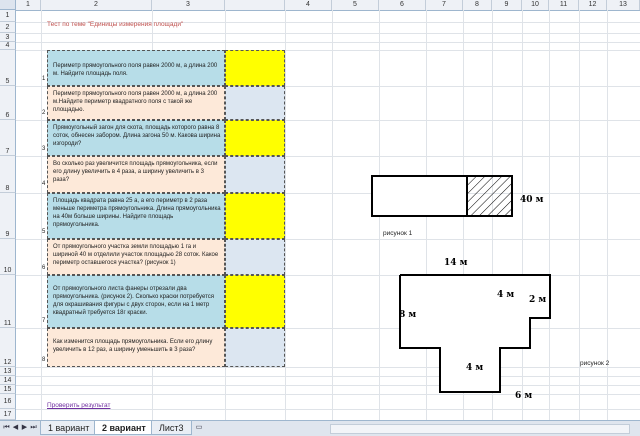 The height and width of the screenshot is (436, 640). I want to click on row-header-17: 17, so click(8, 414).